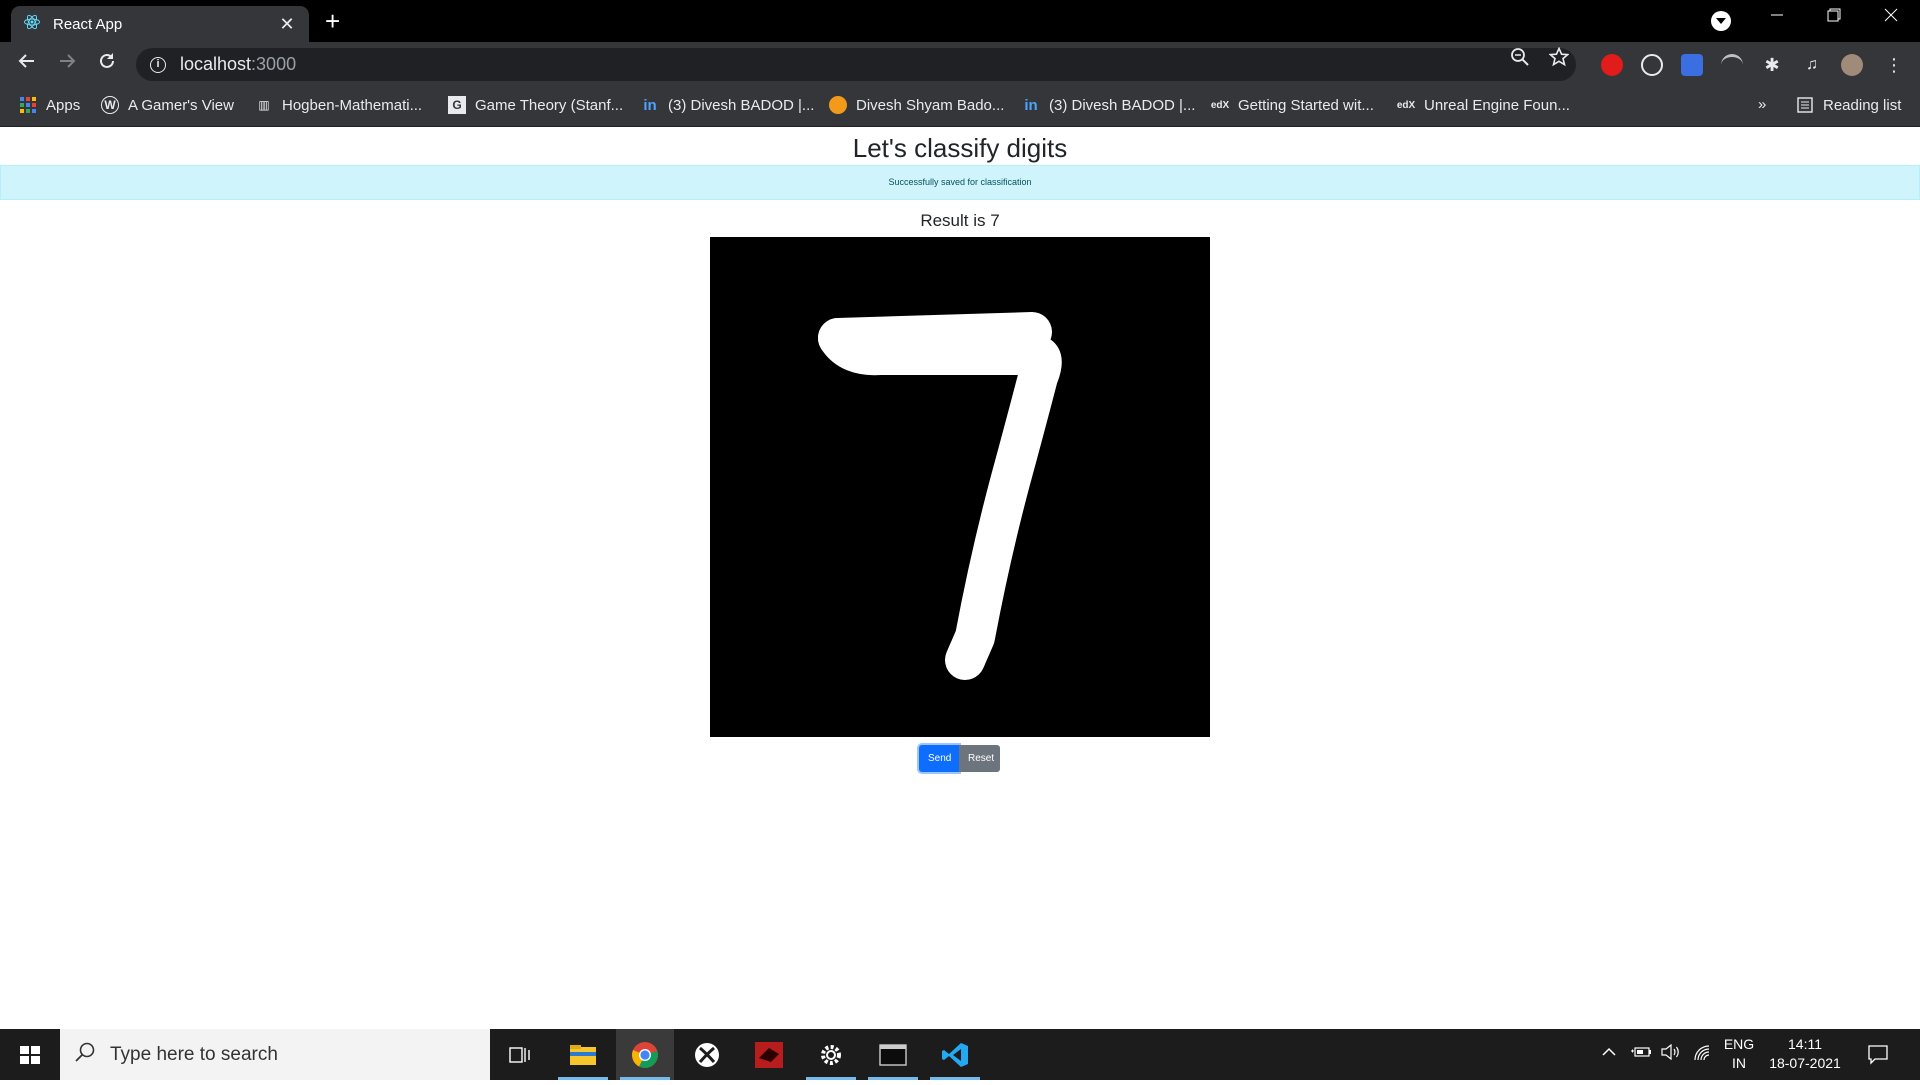 This screenshot has height=1085, width=1920. I want to click on status-alert: Successfully saved for classification, so click(960, 182).